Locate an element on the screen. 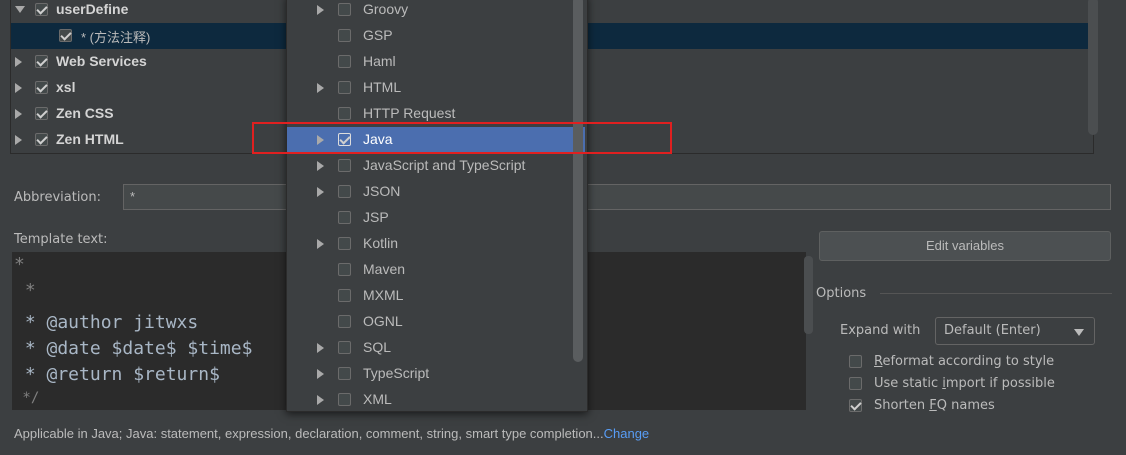  code-line: * @return $return$ is located at coordinates (117, 374).